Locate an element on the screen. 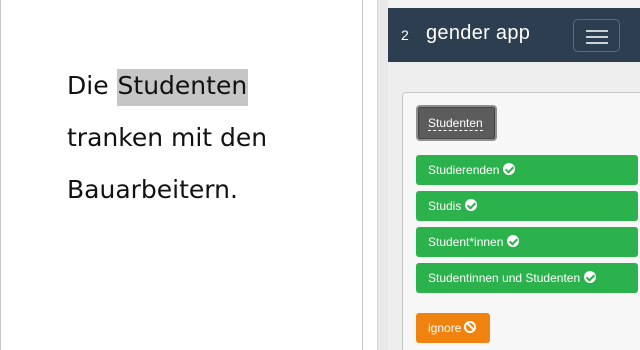  ban-icon is located at coordinates (470, 327).